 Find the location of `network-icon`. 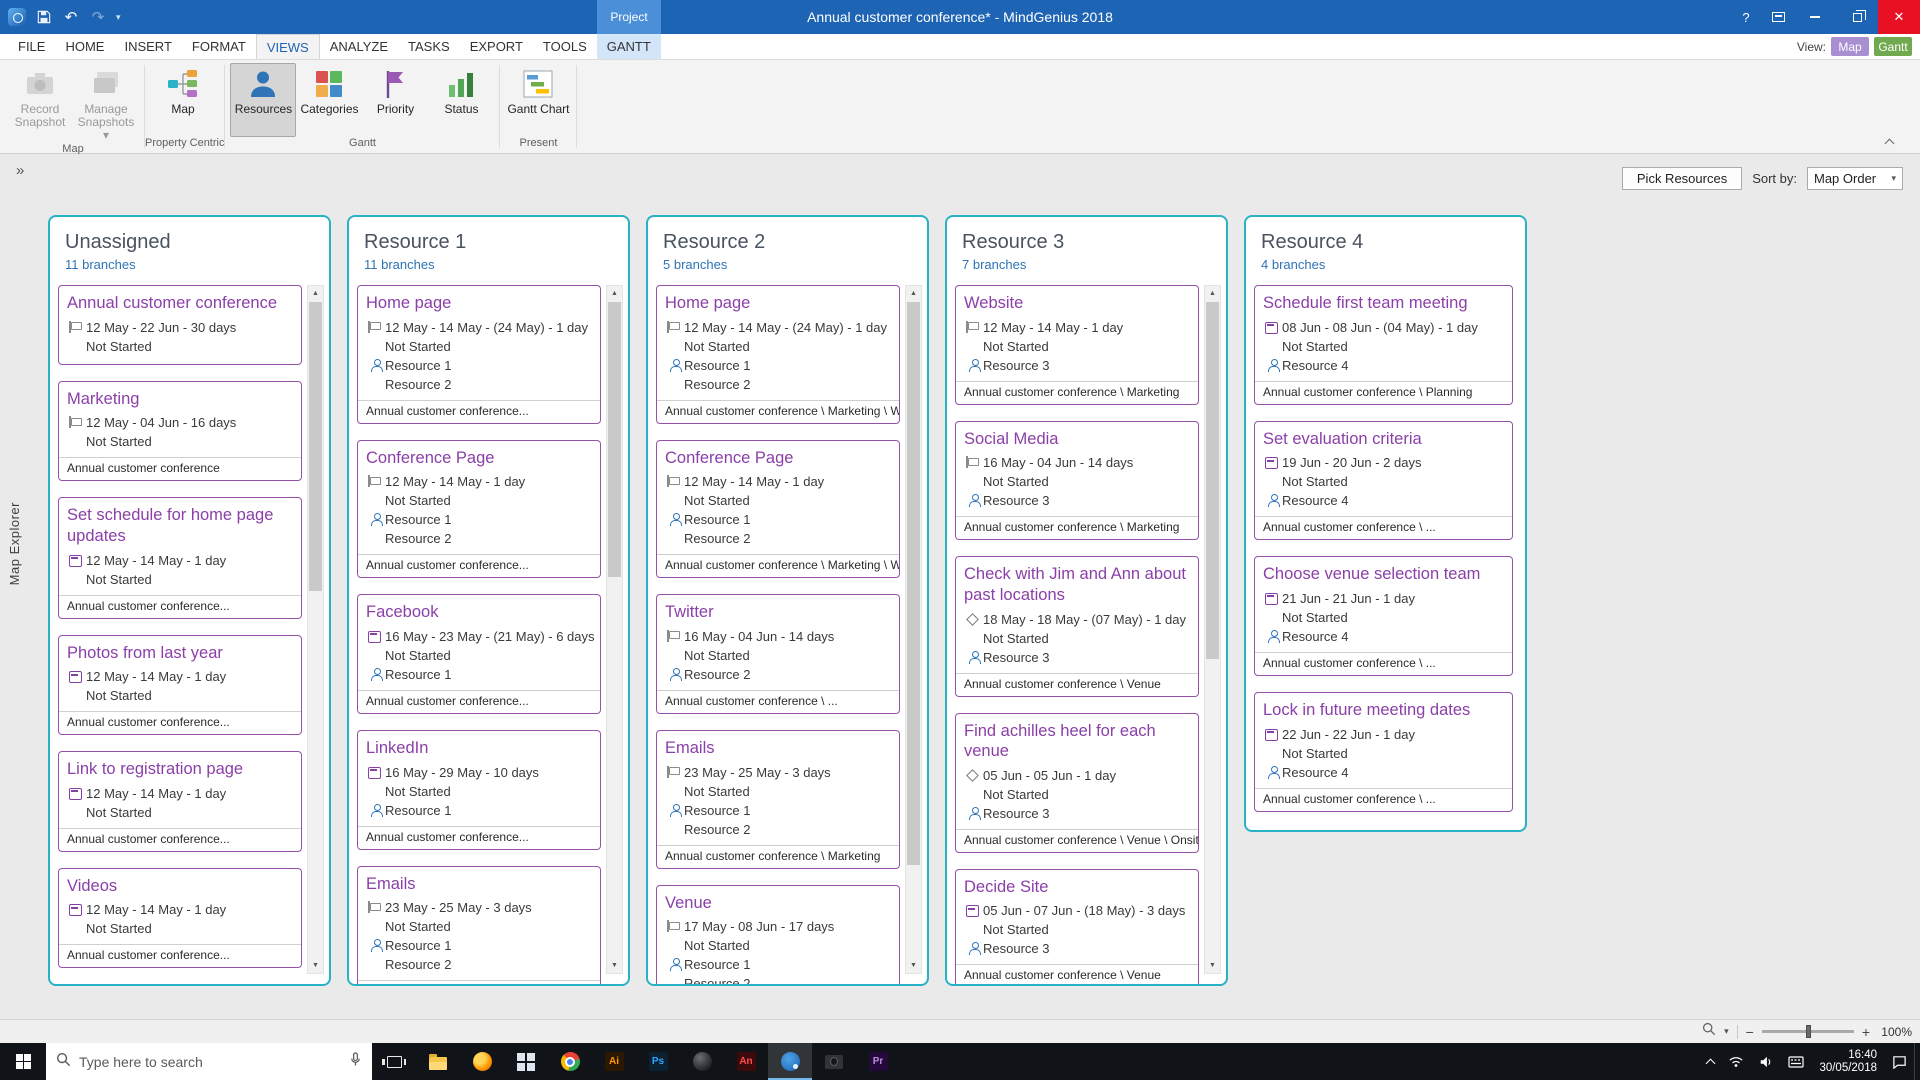

network-icon is located at coordinates (1736, 1061).